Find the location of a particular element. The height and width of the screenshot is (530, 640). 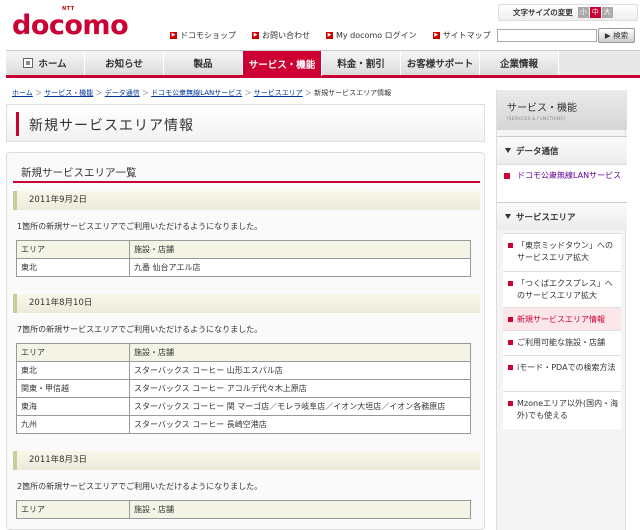

gnav-corporate: 企業情報 is located at coordinates (519, 63).